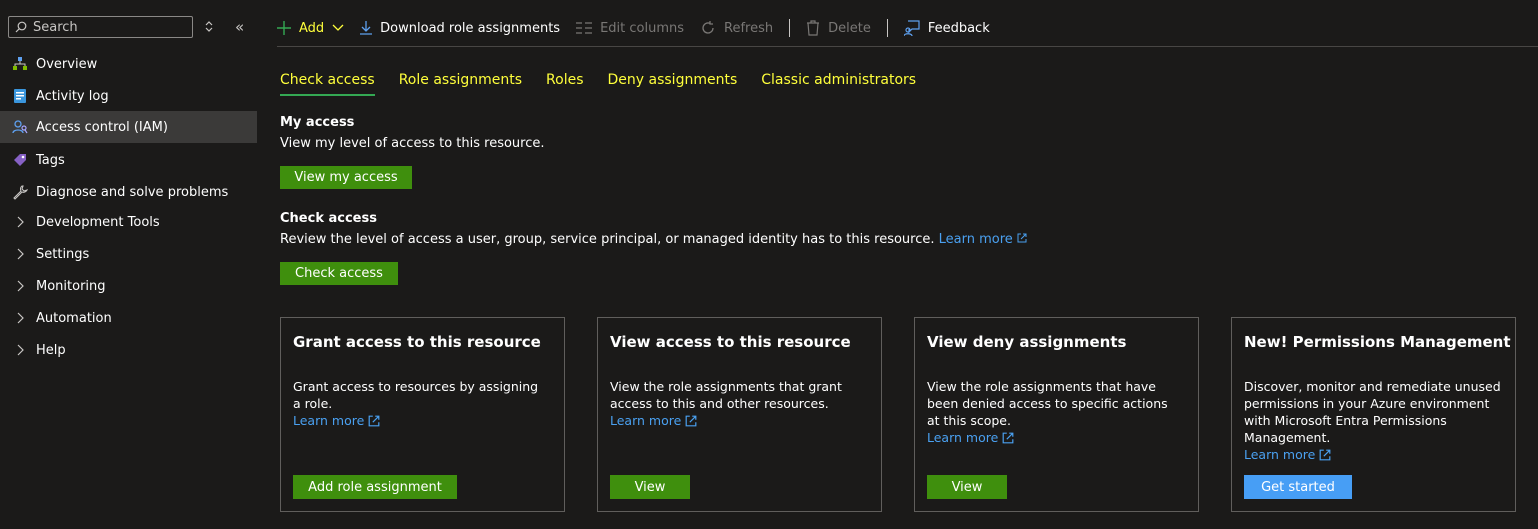 The width and height of the screenshot is (1538, 529). Describe the element at coordinates (958, 28) in the screenshot. I see `feedback-label: Feedback` at that location.